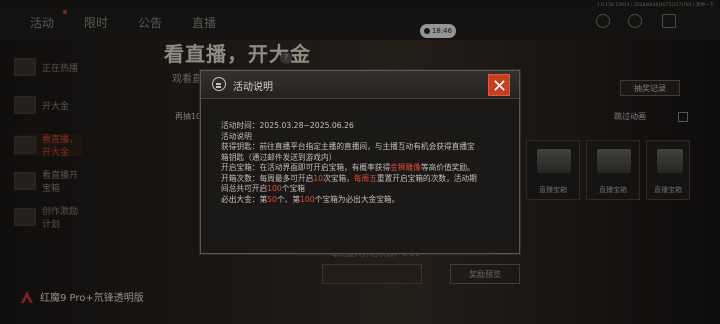 The image size is (720, 324). Describe the element at coordinates (348, 167) in the screenshot. I see `desc-line: 开启宝箱：在活动界面即可开启宝箱，有概率获得金狮雕像等高价值奖励。` at that location.